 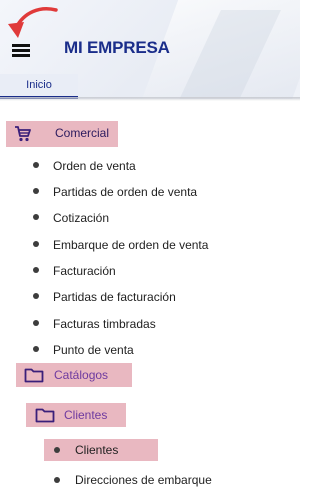 What do you see at coordinates (93, 350) in the screenshot?
I see `menu-item-label: Punto de venta` at bounding box center [93, 350].